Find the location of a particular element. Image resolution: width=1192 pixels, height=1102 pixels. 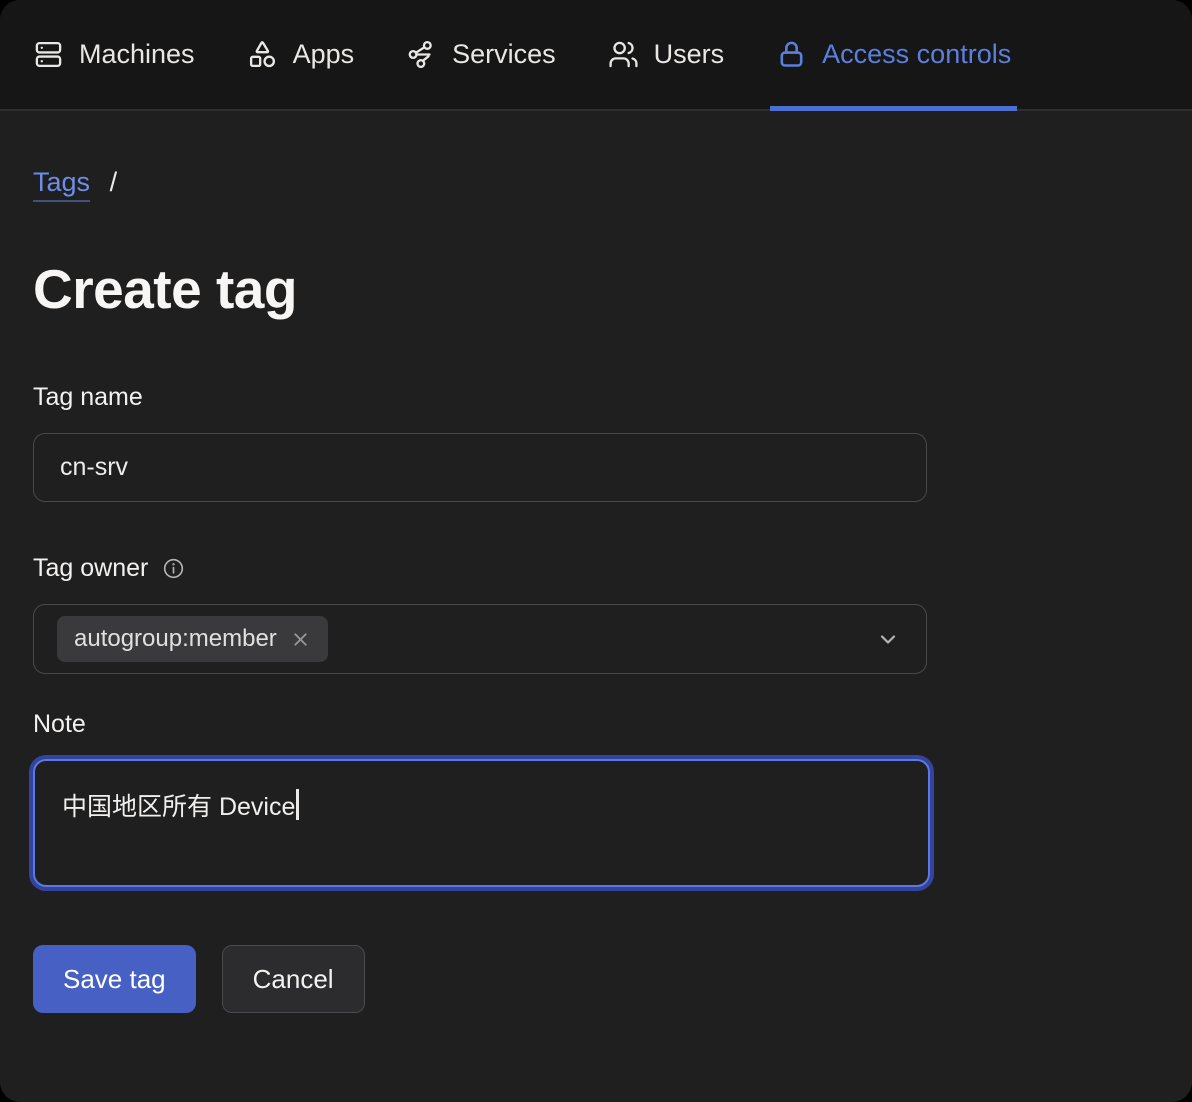

nav-tab-label: Users is located at coordinates (689, 54).